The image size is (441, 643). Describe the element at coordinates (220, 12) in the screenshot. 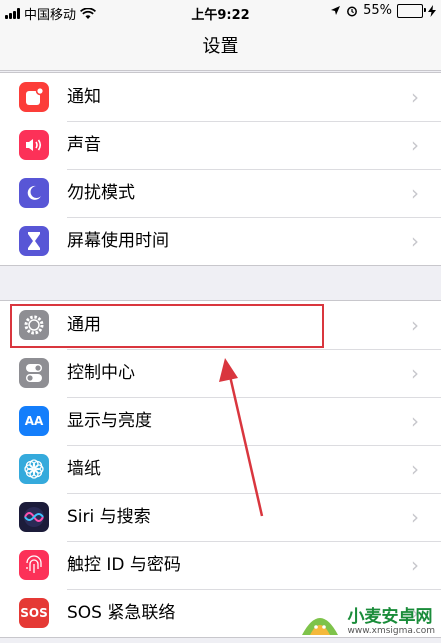

I see `status-bar: 中国移动 上午9:22 55%` at that location.